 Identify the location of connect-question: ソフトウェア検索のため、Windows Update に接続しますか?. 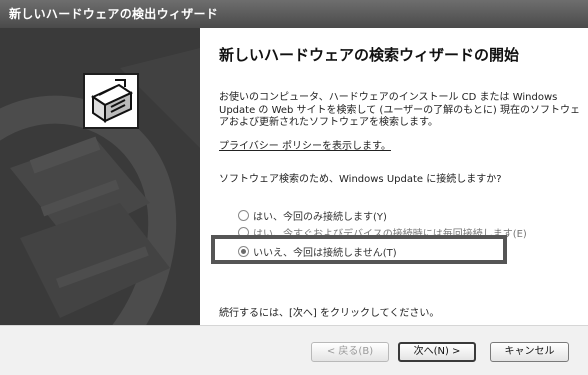
(360, 179).